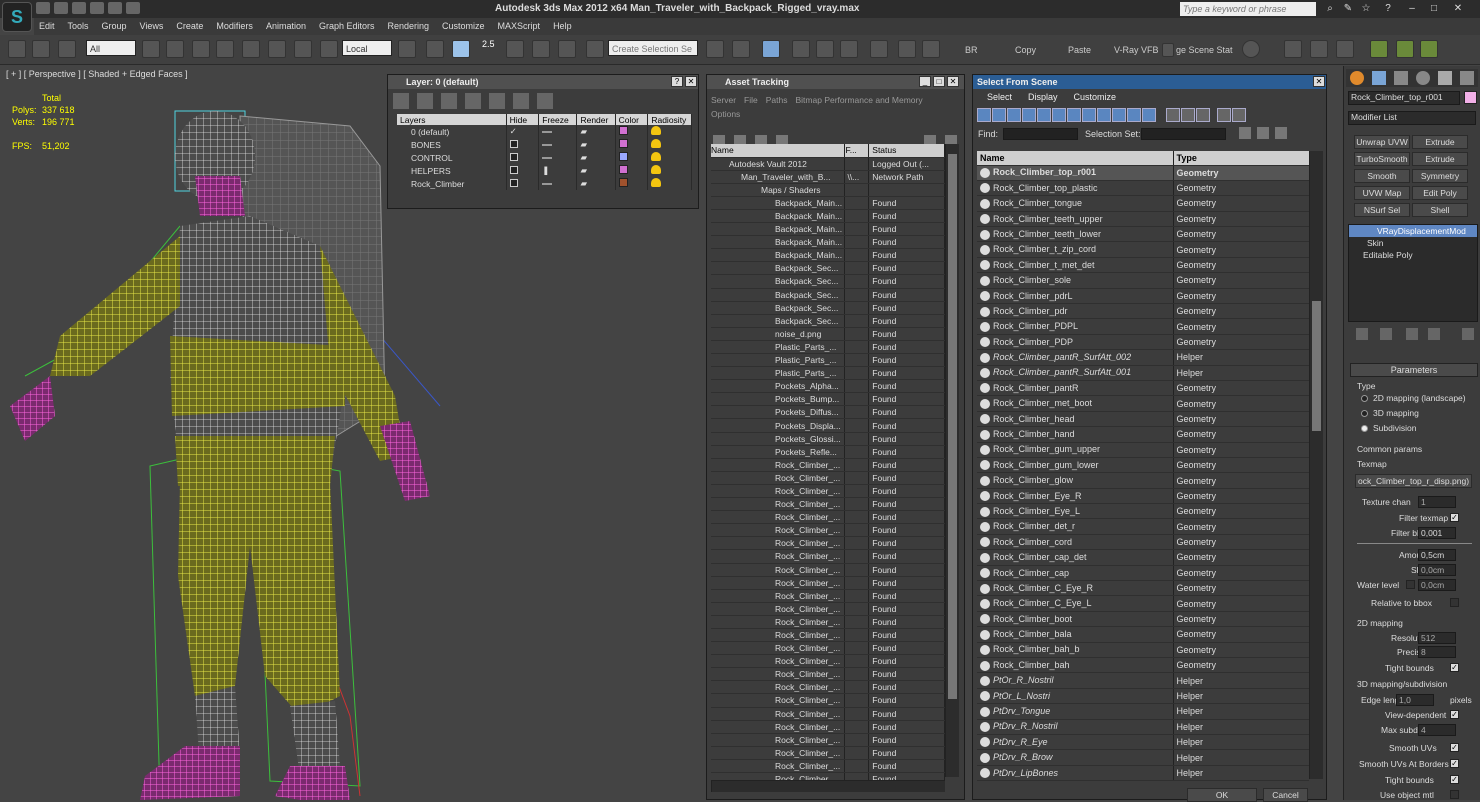 Image resolution: width=1480 pixels, height=802 pixels. I want to click on layer-freeze, so click(558, 183).